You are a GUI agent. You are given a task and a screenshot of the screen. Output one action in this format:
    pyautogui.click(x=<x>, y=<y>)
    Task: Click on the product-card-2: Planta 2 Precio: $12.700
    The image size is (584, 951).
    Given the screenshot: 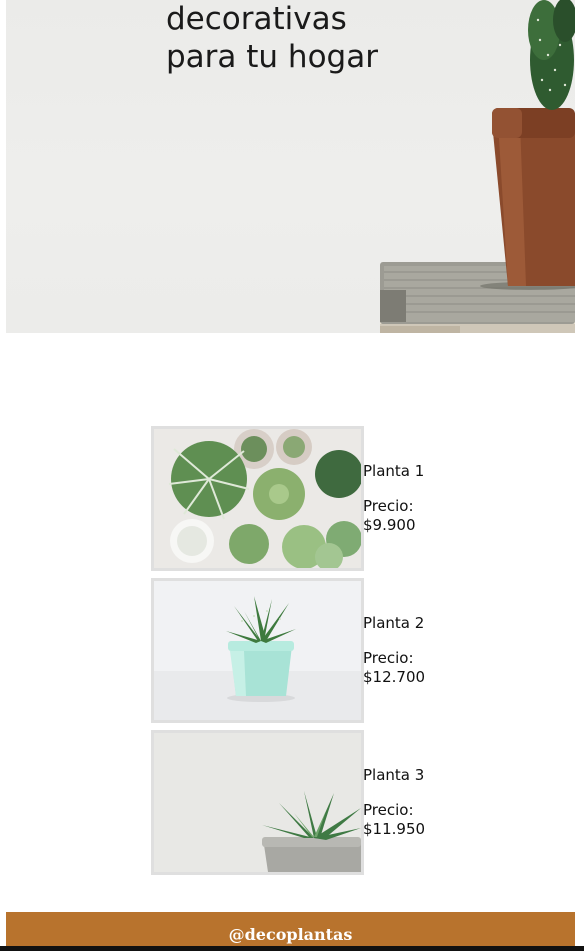 What is the action you would take?
    pyautogui.click(x=296, y=650)
    